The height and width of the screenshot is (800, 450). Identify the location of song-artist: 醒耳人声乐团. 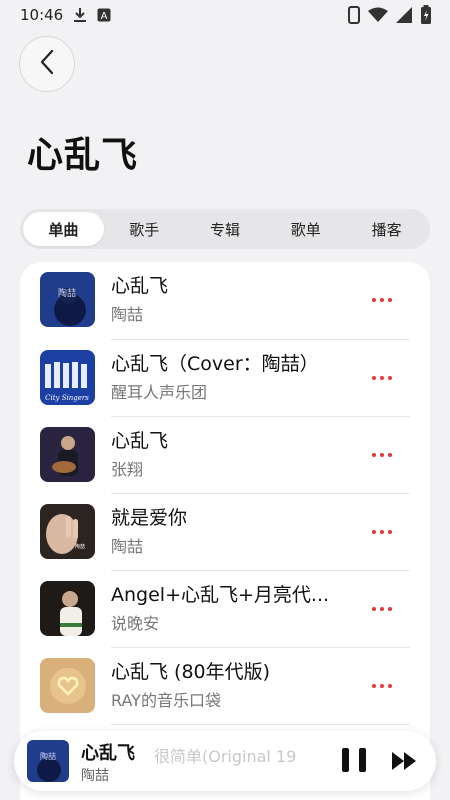
(159, 392).